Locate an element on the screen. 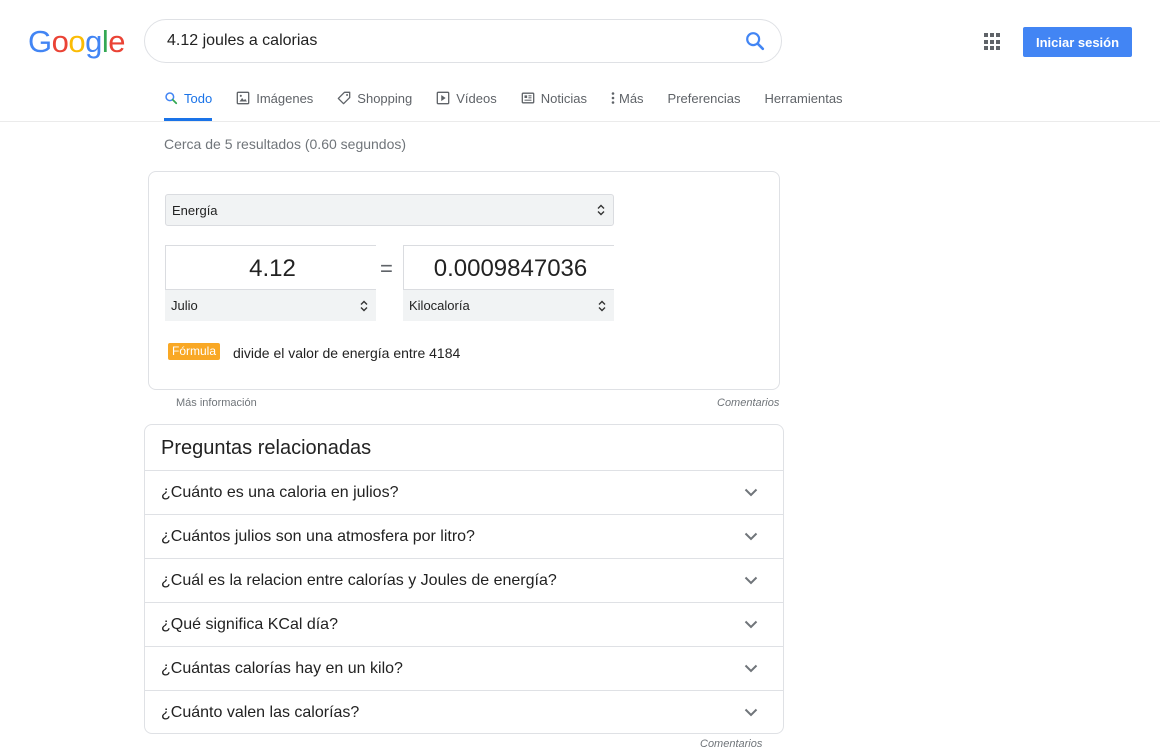 The width and height of the screenshot is (1160, 751). formula-badge: Fórmula is located at coordinates (194, 351).